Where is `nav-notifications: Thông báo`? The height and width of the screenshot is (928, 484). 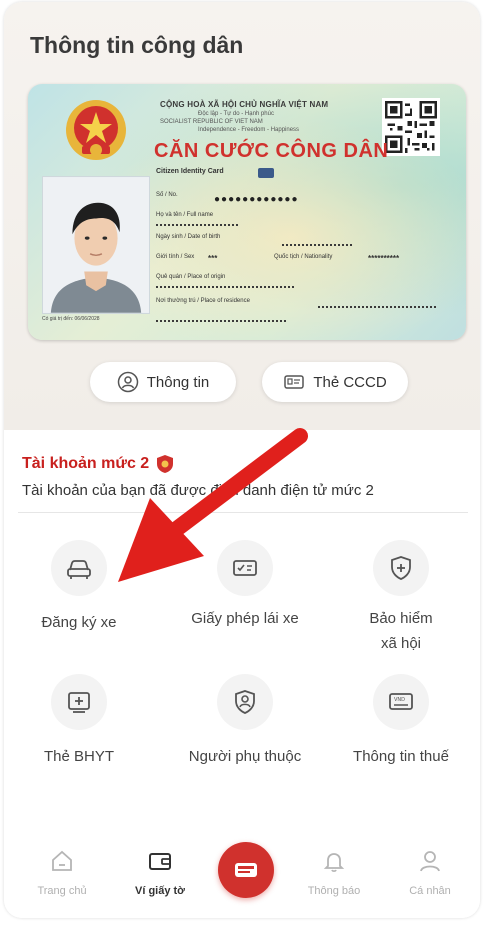
nav-notifications: Thông báo is located at coordinates (334, 872).